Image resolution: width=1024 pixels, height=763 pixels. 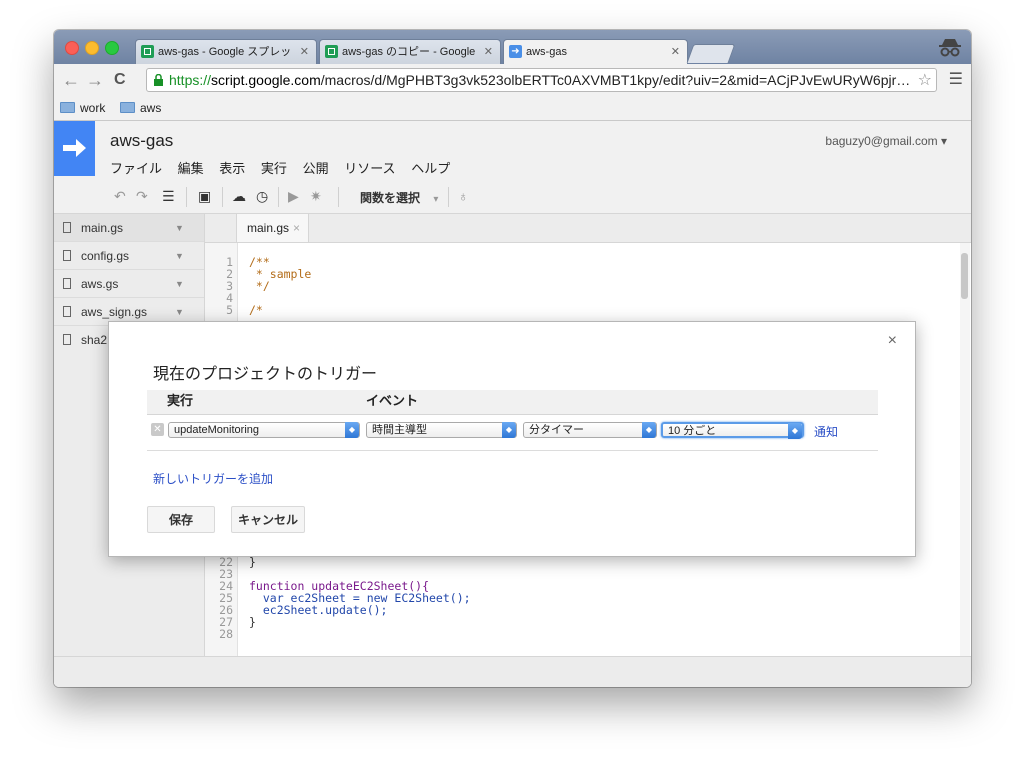 What do you see at coordinates (120, 196) in the screenshot?
I see `undo-icon: ↶` at bounding box center [120, 196].